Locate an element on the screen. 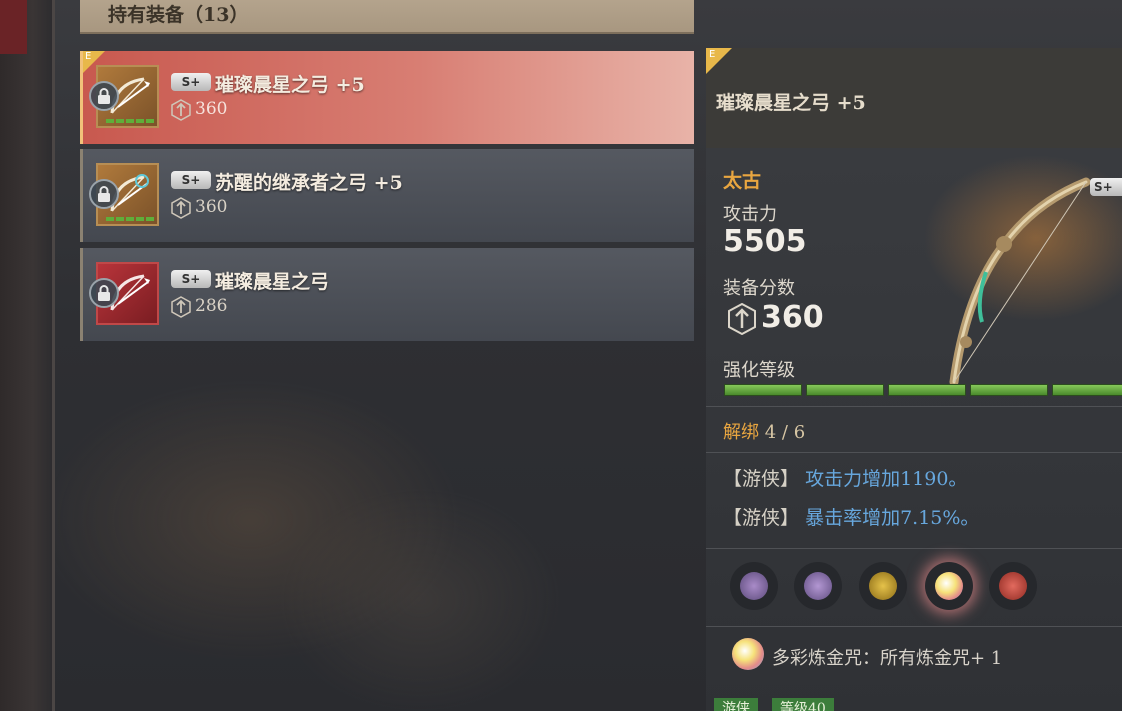  unbind-row: 解绑 4 / 6 is located at coordinates (764, 431).